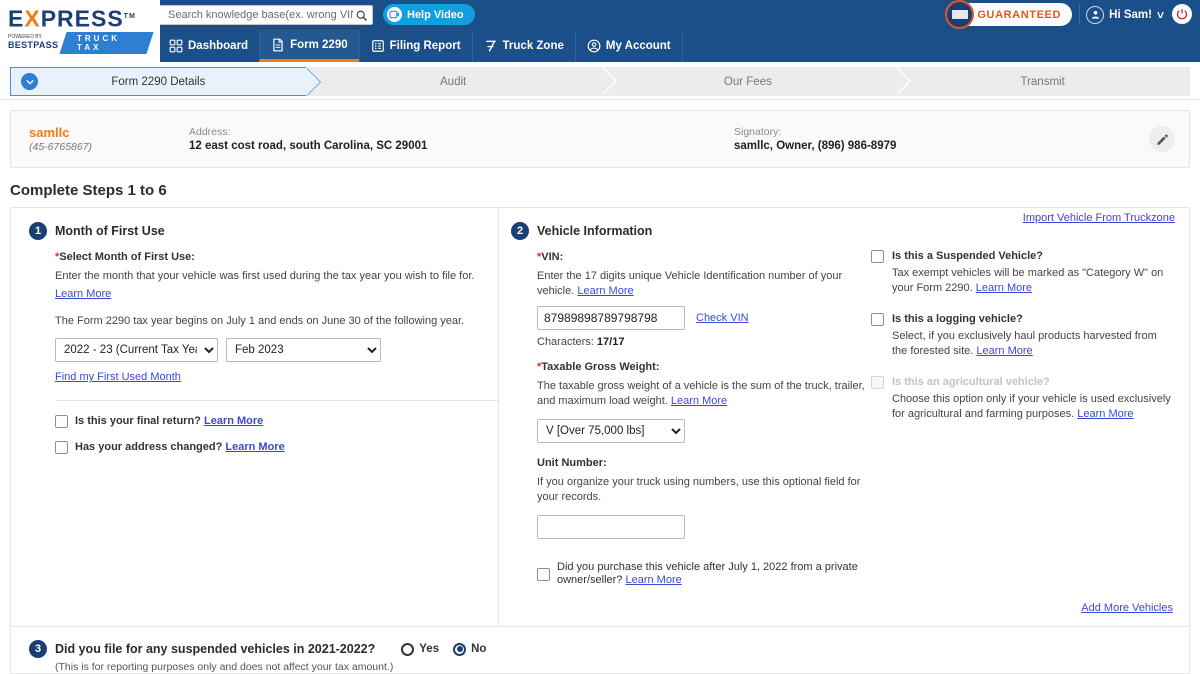 The width and height of the screenshot is (1200, 674). Describe the element at coordinates (594, 46) in the screenshot. I see `account-icon` at that location.